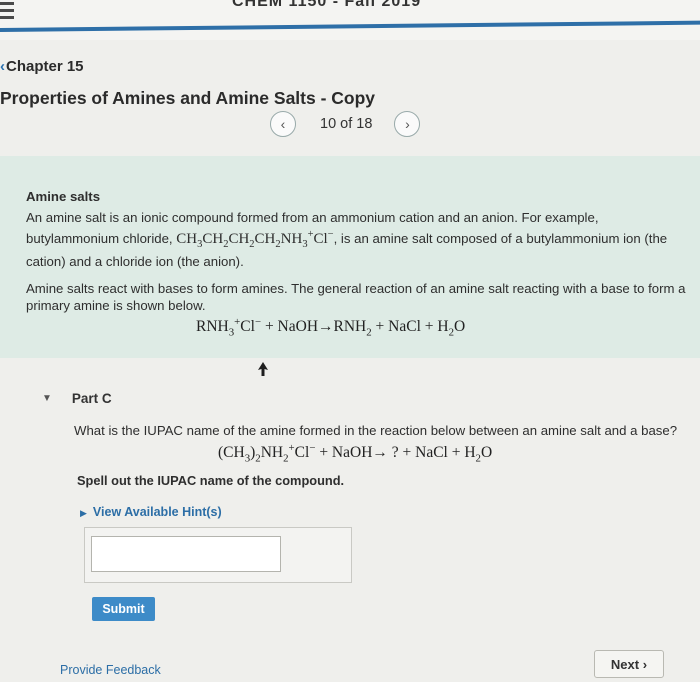 The width and height of the screenshot is (700, 682). Describe the element at coordinates (63, 196) in the screenshot. I see `intro-heading: Amine salts` at that location.